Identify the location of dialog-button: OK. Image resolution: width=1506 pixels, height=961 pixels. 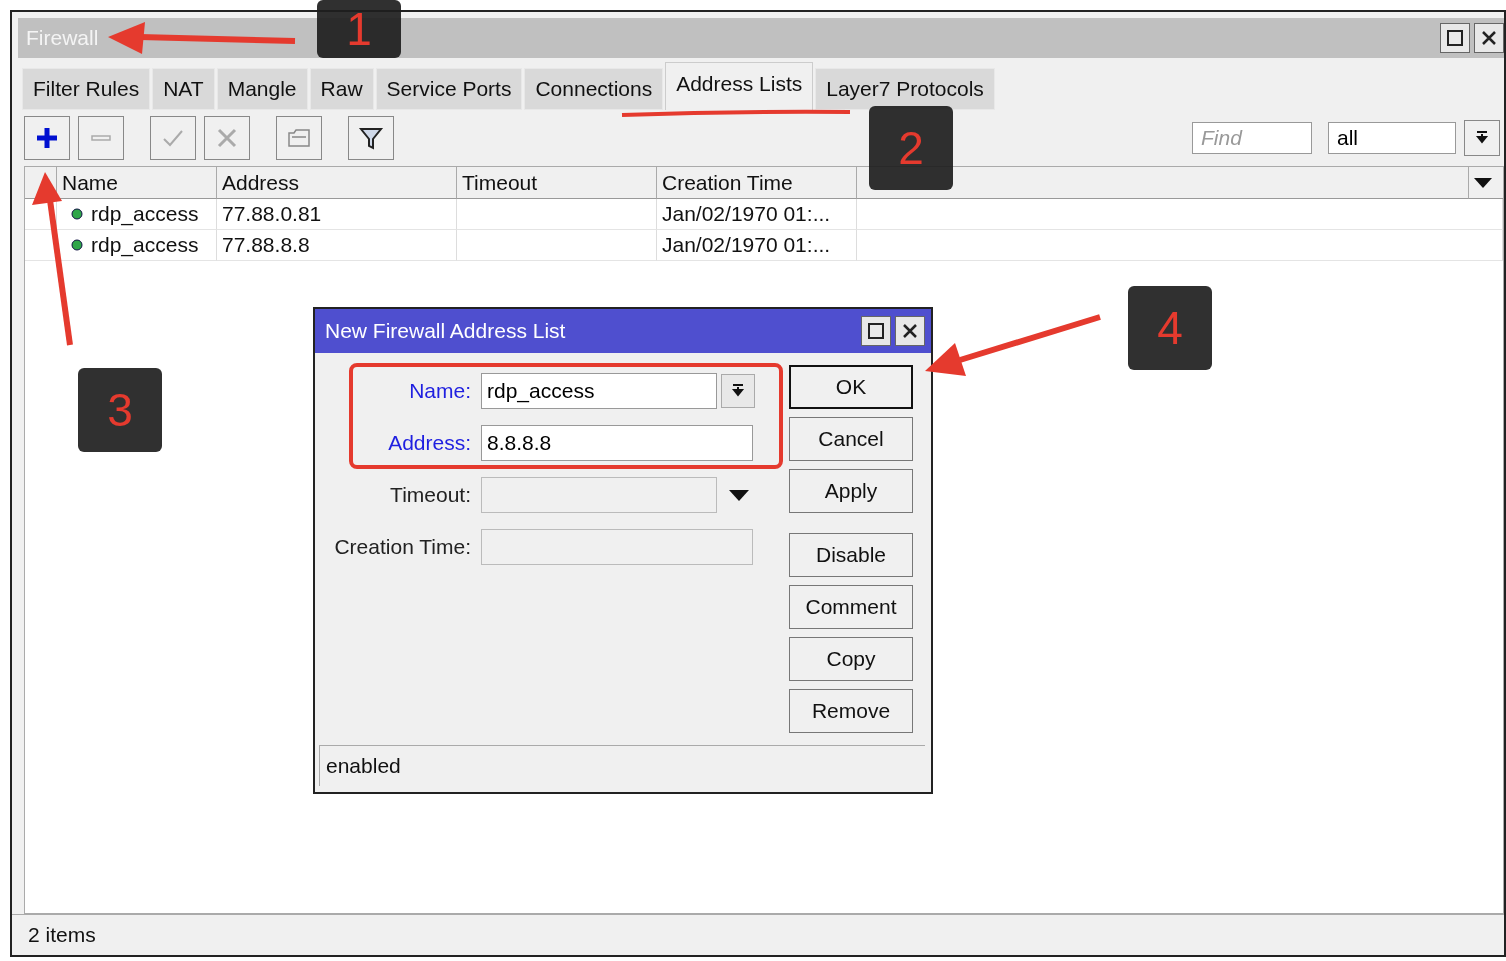
(851, 387).